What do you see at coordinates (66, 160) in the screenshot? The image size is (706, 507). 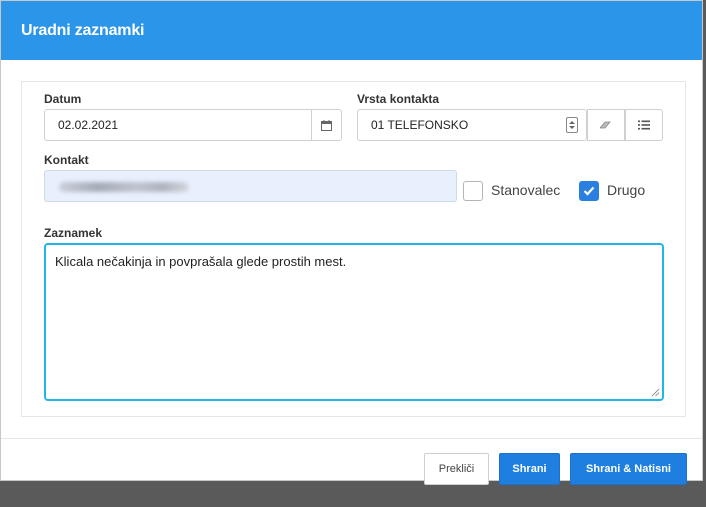 I see `contact-label: Kontakt` at bounding box center [66, 160].